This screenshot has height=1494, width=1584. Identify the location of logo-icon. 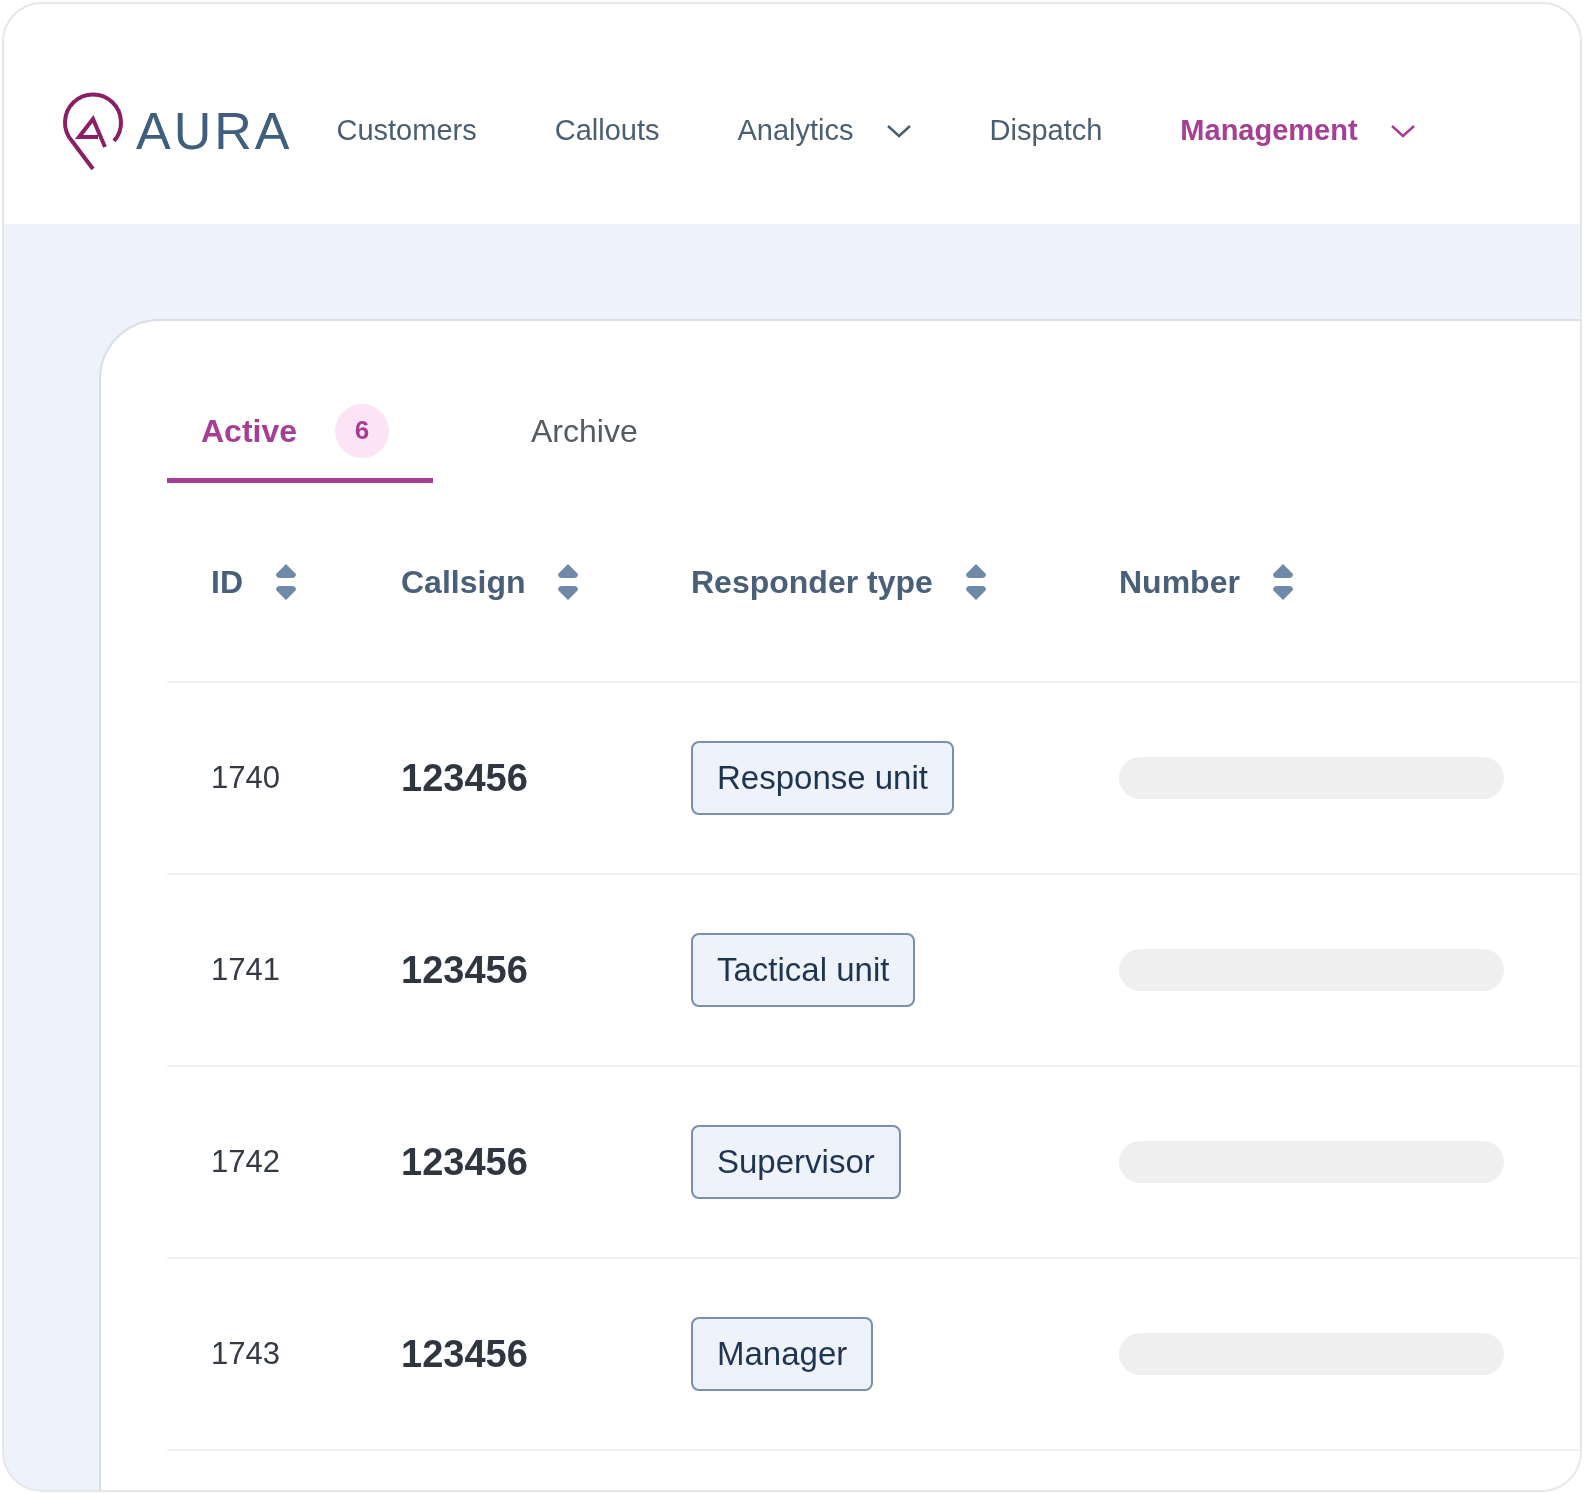
(93, 131).